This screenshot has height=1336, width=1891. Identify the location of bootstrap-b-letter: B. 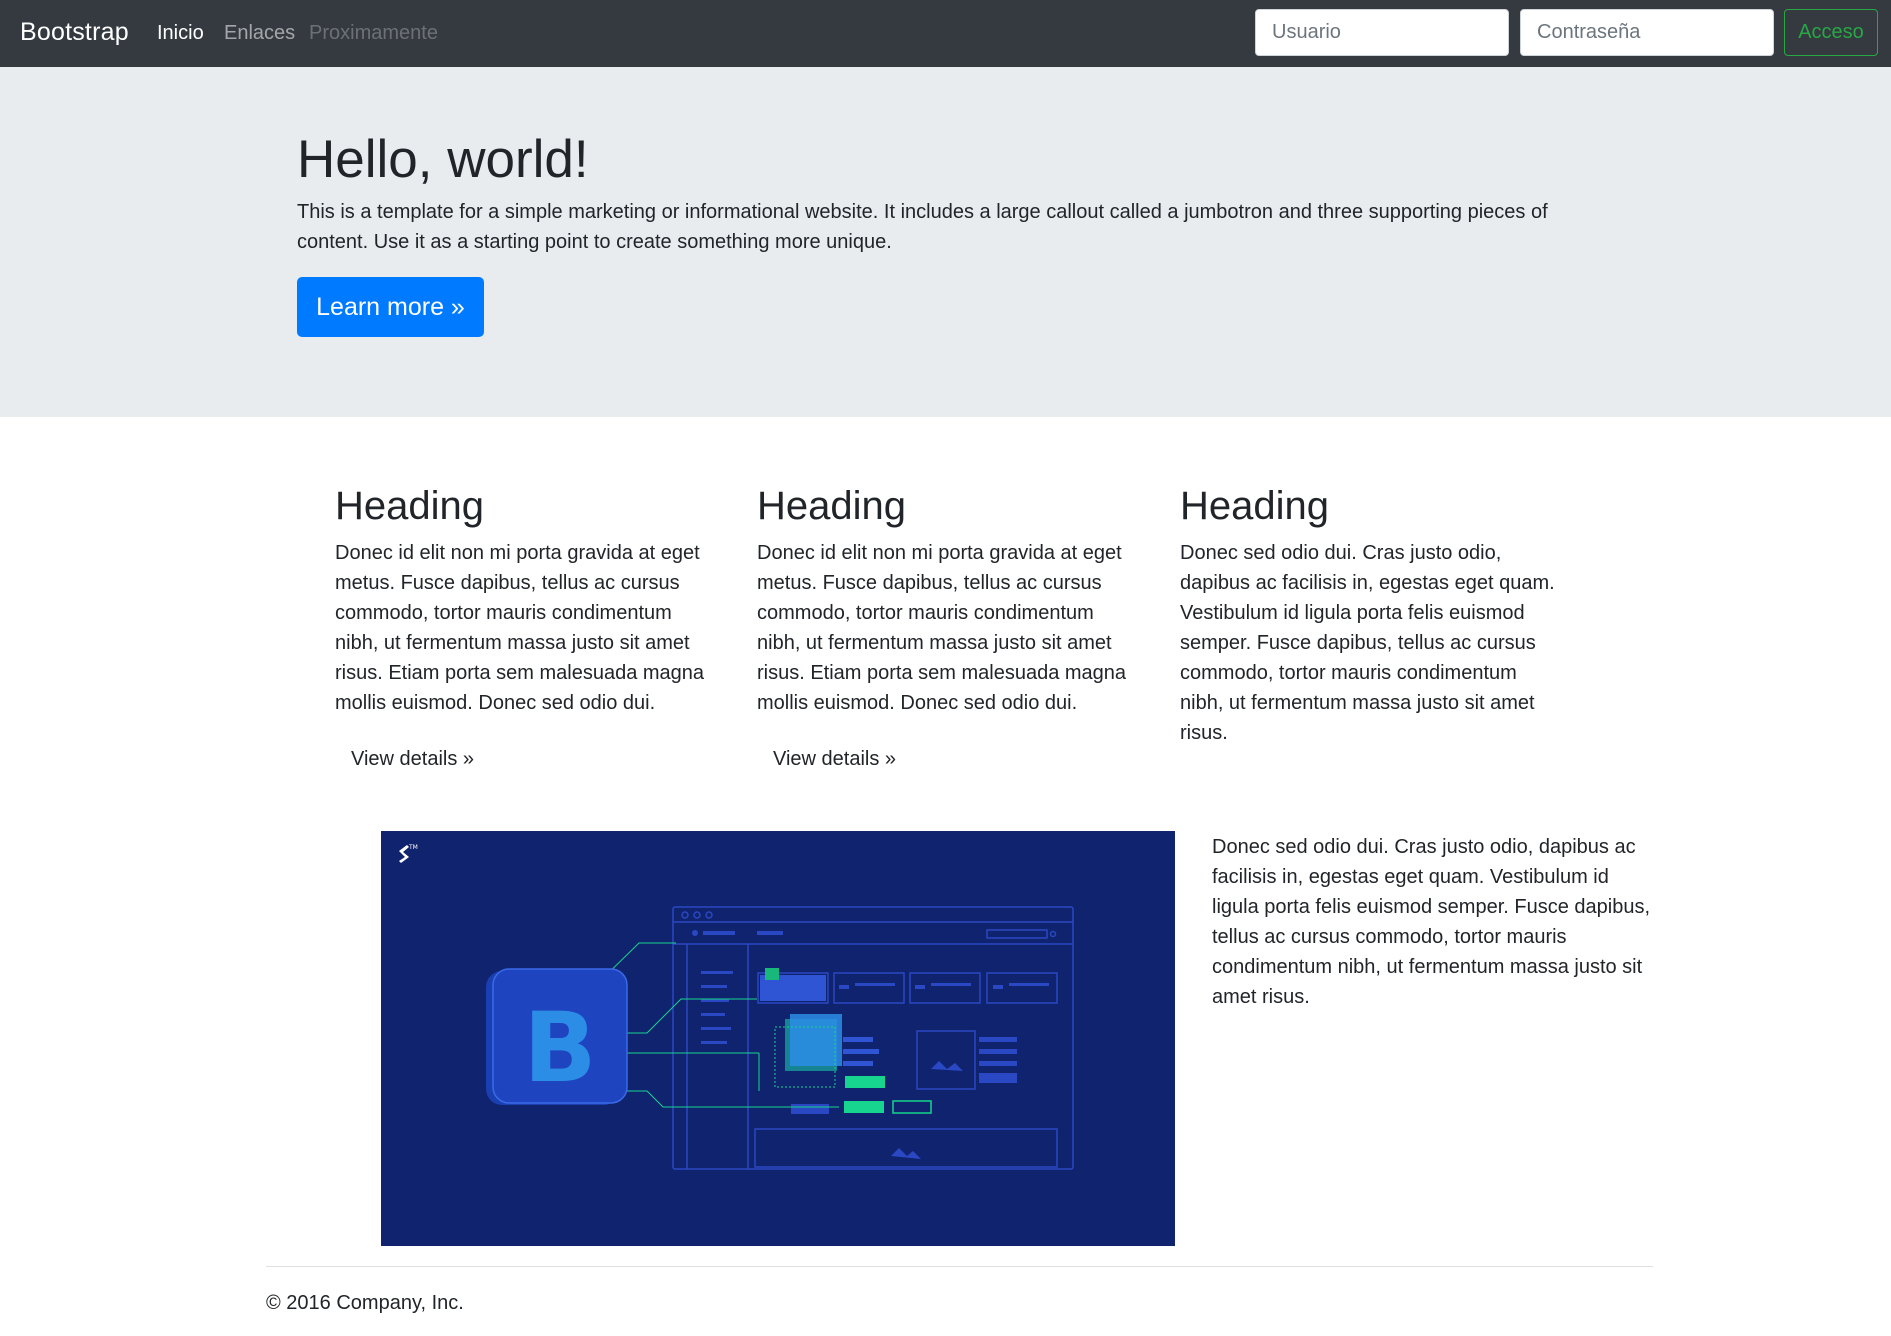
(559, 1048).